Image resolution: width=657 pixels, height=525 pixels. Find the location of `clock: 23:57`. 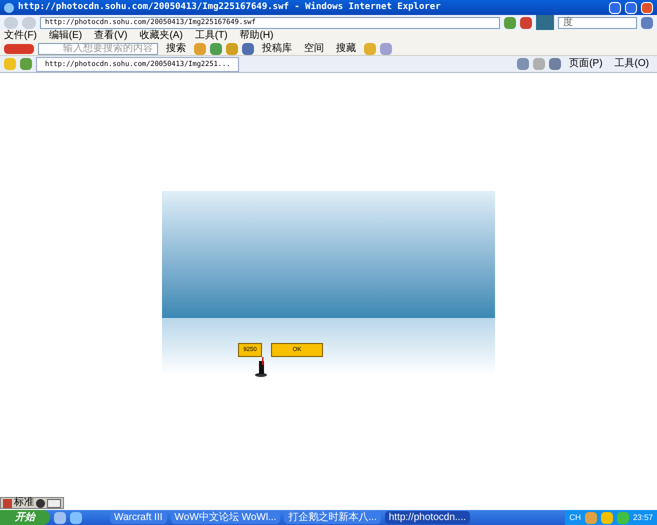

clock: 23:57 is located at coordinates (642, 518).